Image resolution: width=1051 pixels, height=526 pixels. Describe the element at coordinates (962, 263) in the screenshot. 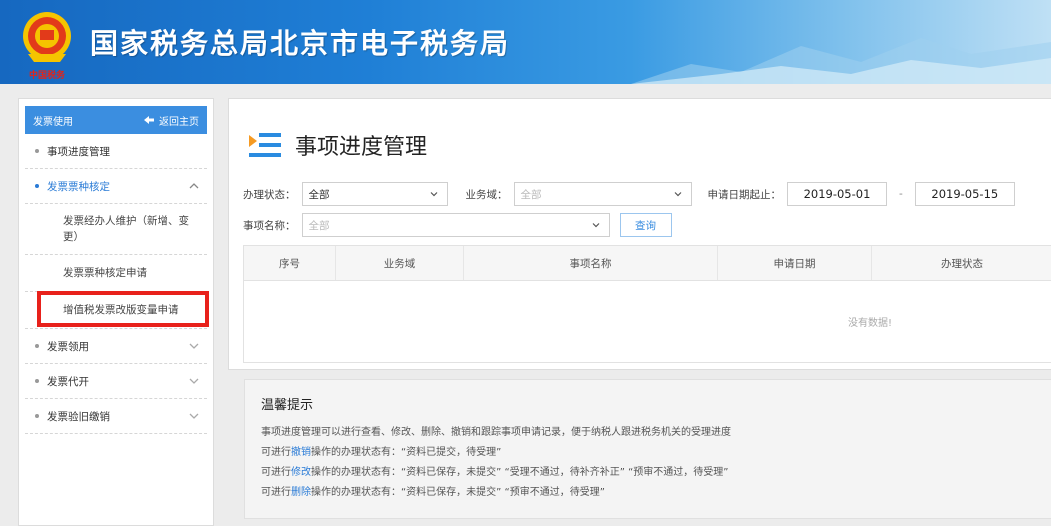

I see `col-header-status: 办理状态` at that location.